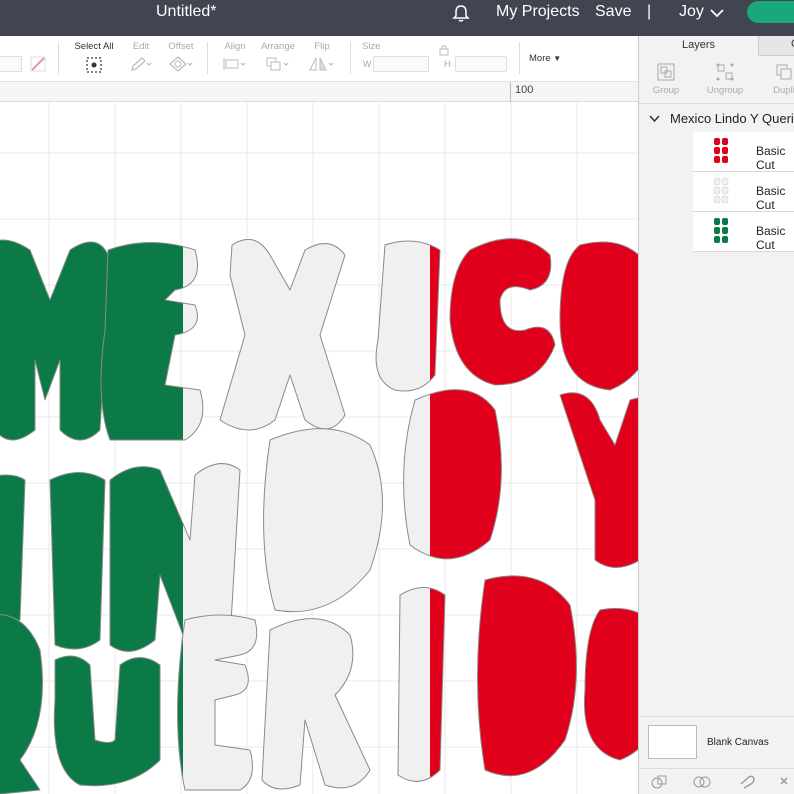 This screenshot has width=794, height=794. What do you see at coordinates (699, 46) in the screenshot?
I see `tab-layers: Layers` at bounding box center [699, 46].